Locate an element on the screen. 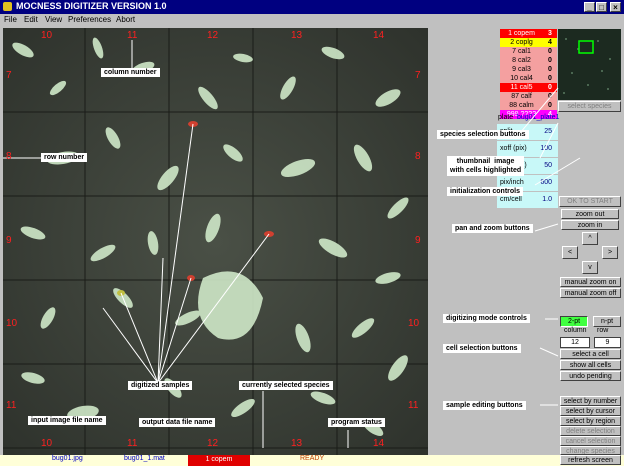 This screenshot has width=624, height=466. pan-down-button: v is located at coordinates (590, 267).